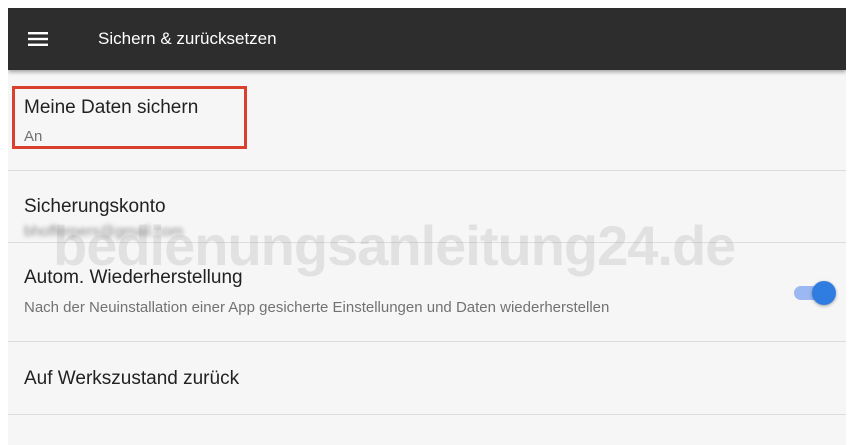 Image resolution: width=849 pixels, height=445 pixels. I want to click on hamburger-menu-icon, so click(38, 39).